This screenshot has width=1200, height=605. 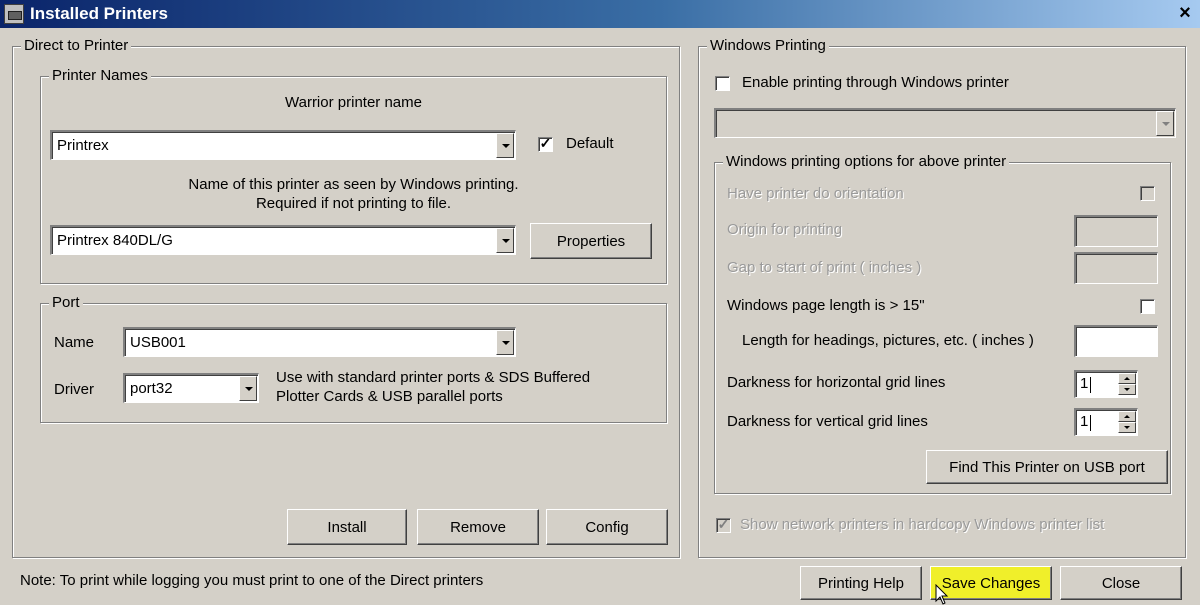 What do you see at coordinates (824, 267) in the screenshot?
I see `gap-label: Gap to start of print ( inches )` at bounding box center [824, 267].